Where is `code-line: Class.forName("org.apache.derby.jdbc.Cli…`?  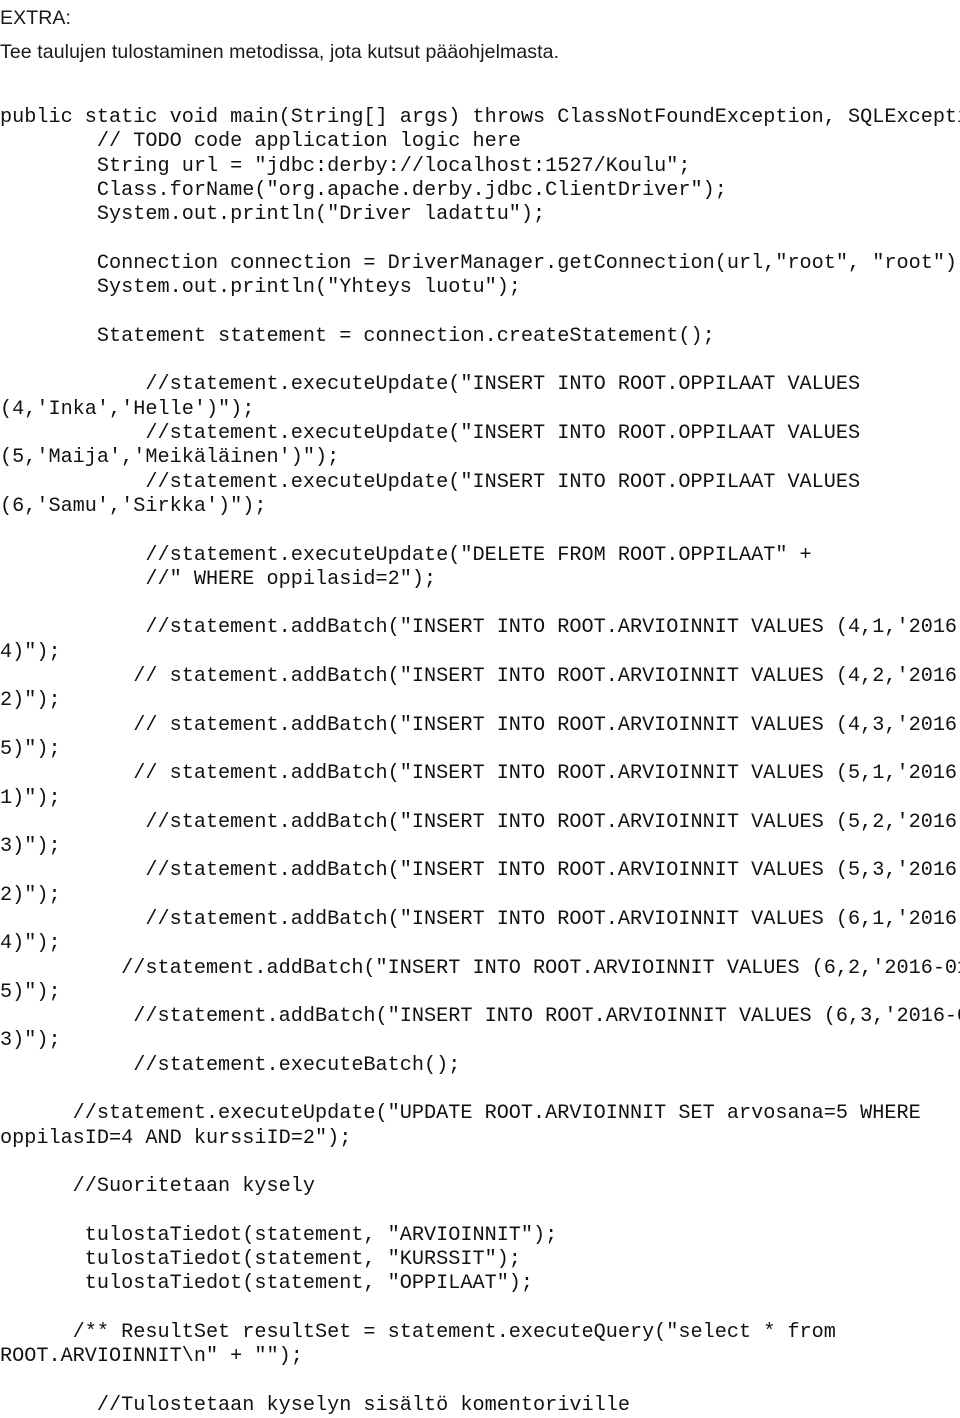 code-line: Class.forName("org.apache.derby.jdbc.Cli… is located at coordinates (363, 191).